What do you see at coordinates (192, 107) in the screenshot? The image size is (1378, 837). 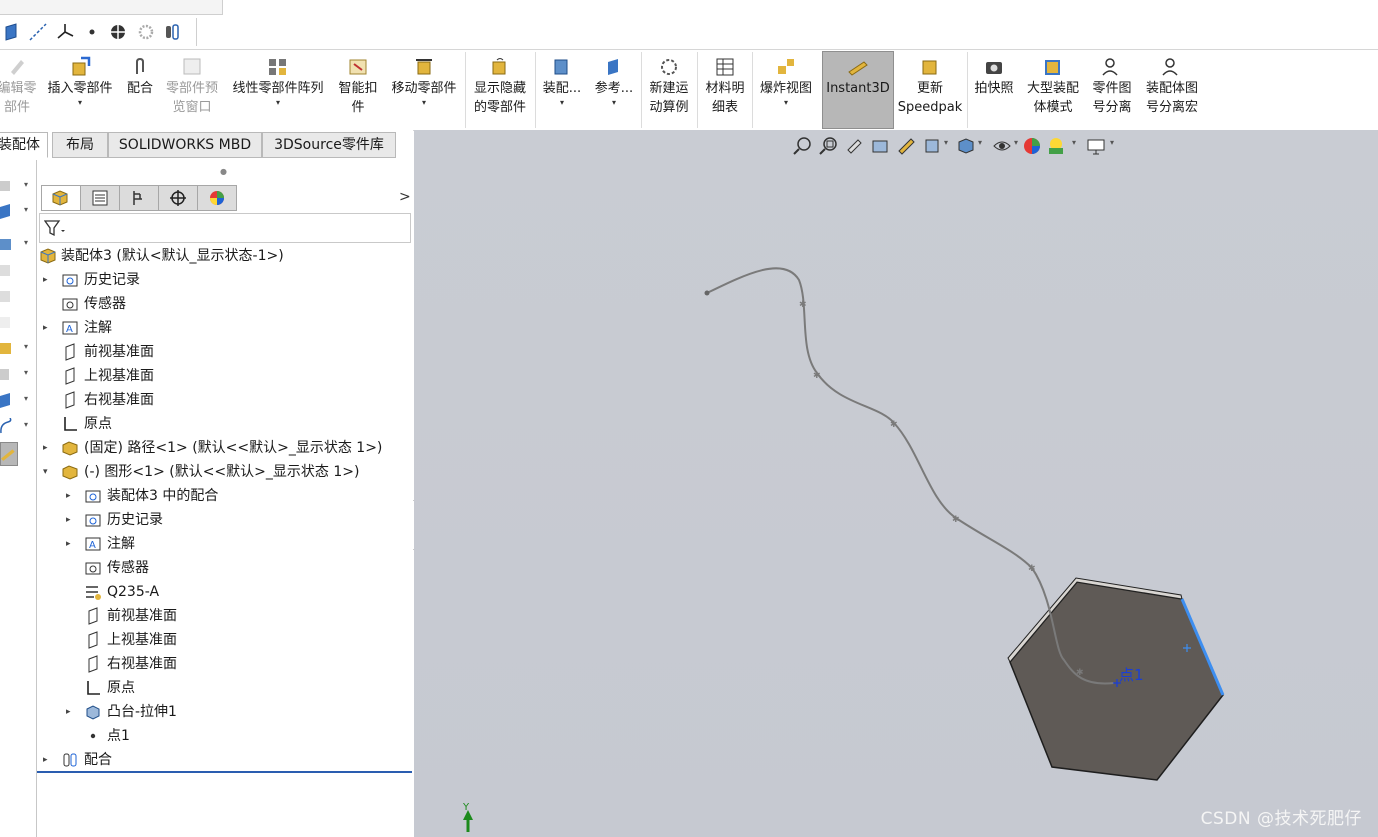 I see `button-label: 览窗口` at bounding box center [192, 107].